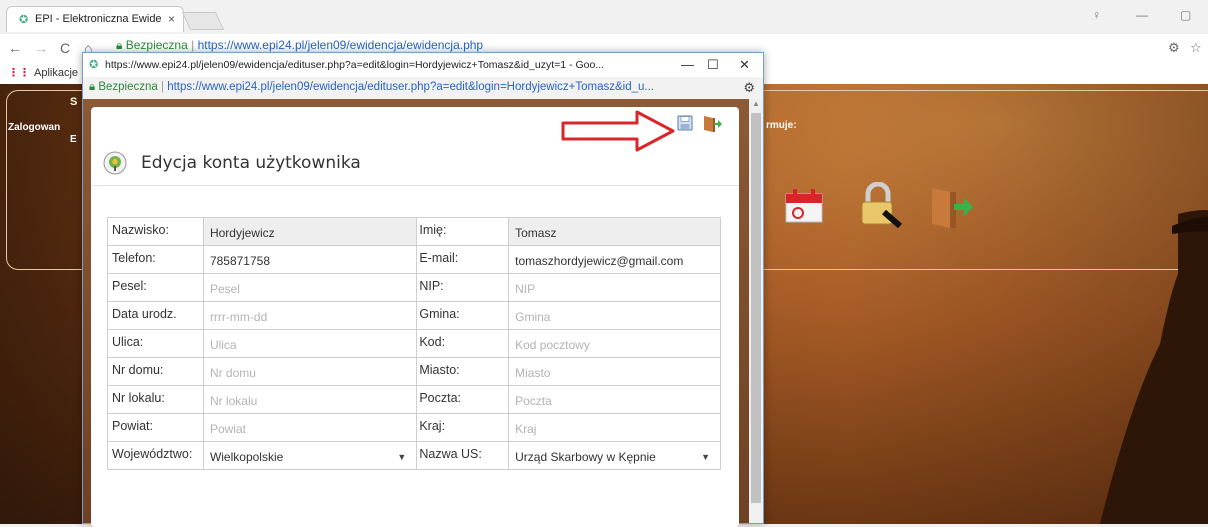 This screenshot has height=527, width=1208. What do you see at coordinates (1154, 367) in the screenshot?
I see `cowboy-silhouette` at bounding box center [1154, 367].